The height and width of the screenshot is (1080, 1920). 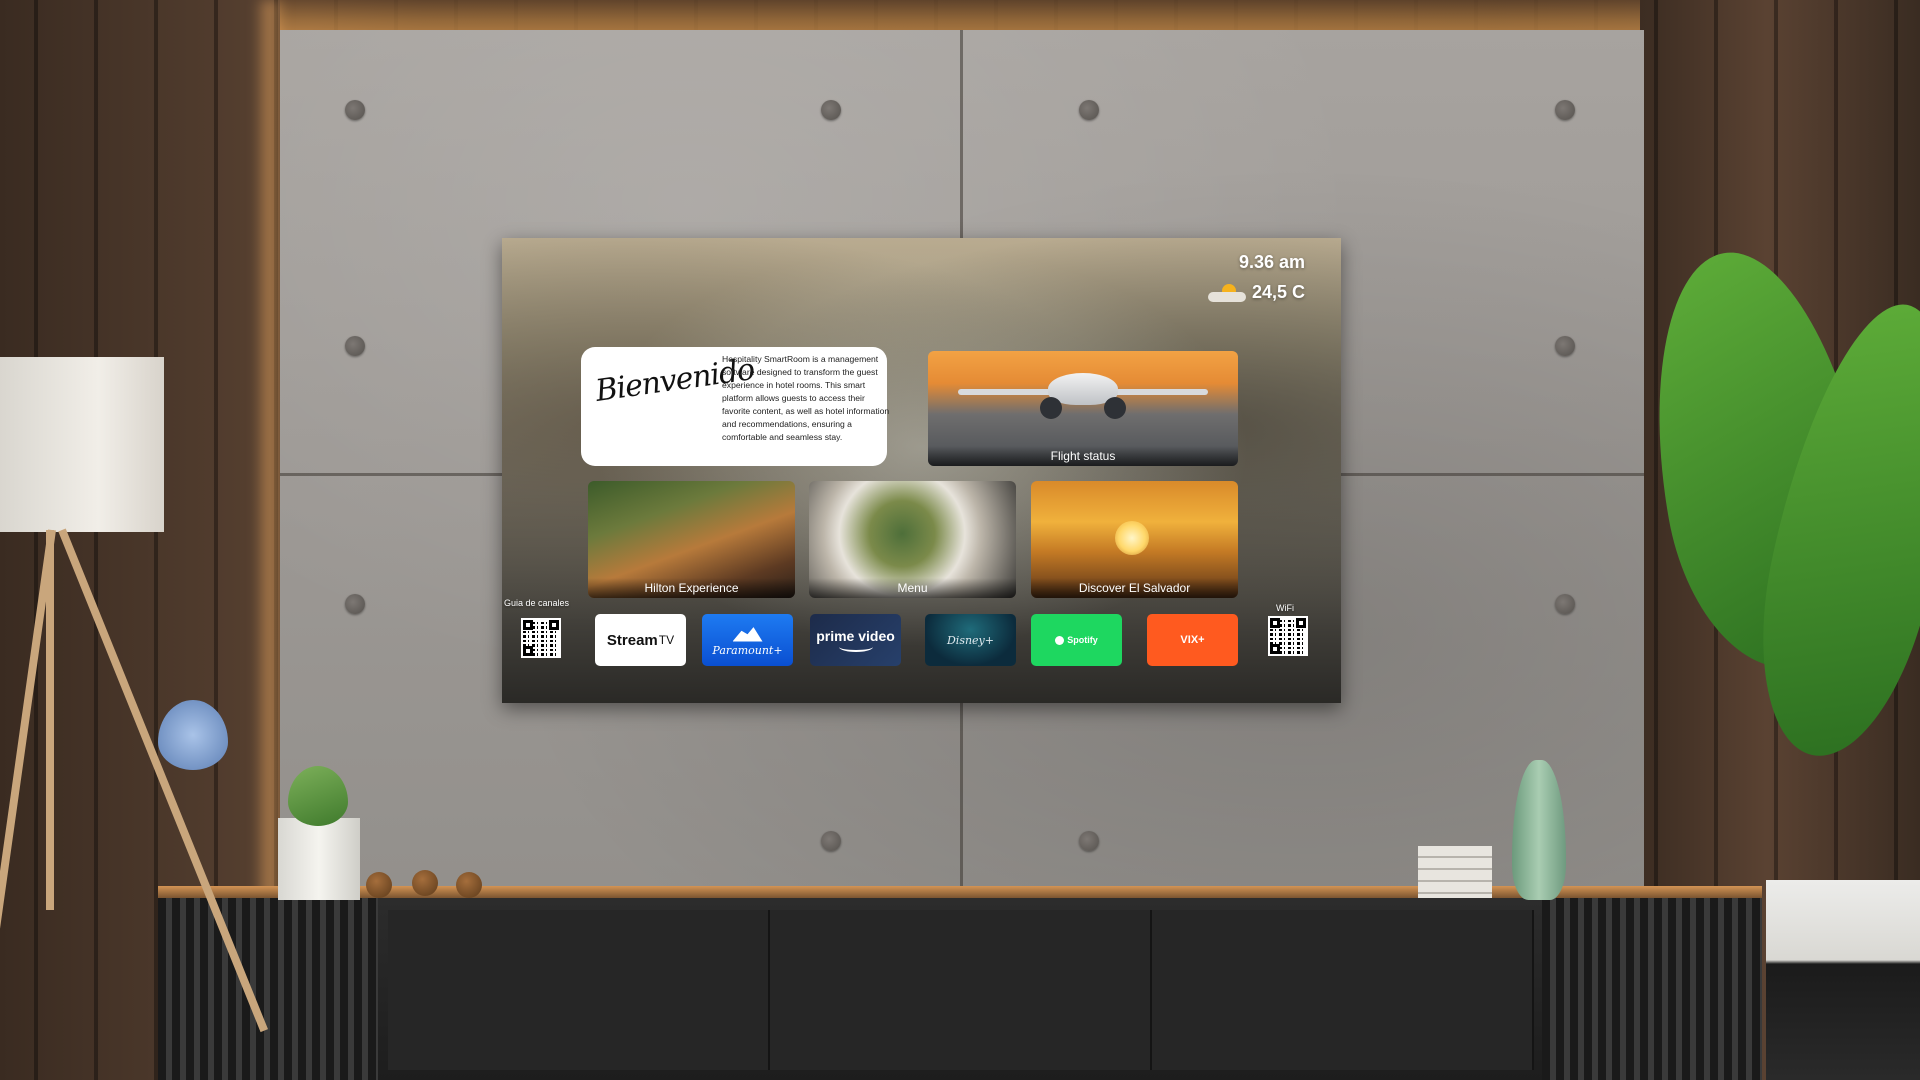 I want to click on discover-el-salvador-label: Discover El Salvador, so click(x=1134, y=588).